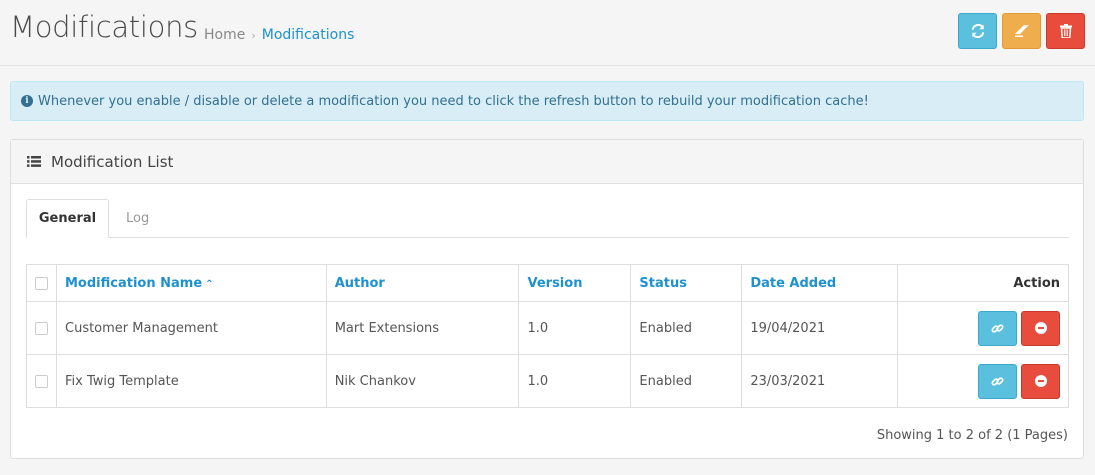 The width and height of the screenshot is (1095, 475). What do you see at coordinates (104, 27) in the screenshot?
I see `page-title: Modifications` at bounding box center [104, 27].